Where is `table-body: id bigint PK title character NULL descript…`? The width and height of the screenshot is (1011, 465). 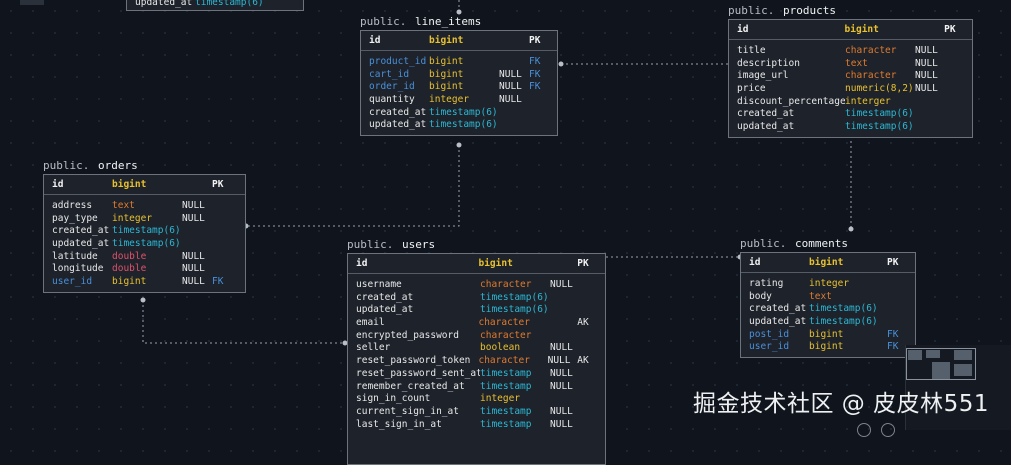 table-body: id bigint PK title character NULL descript… is located at coordinates (850, 78).